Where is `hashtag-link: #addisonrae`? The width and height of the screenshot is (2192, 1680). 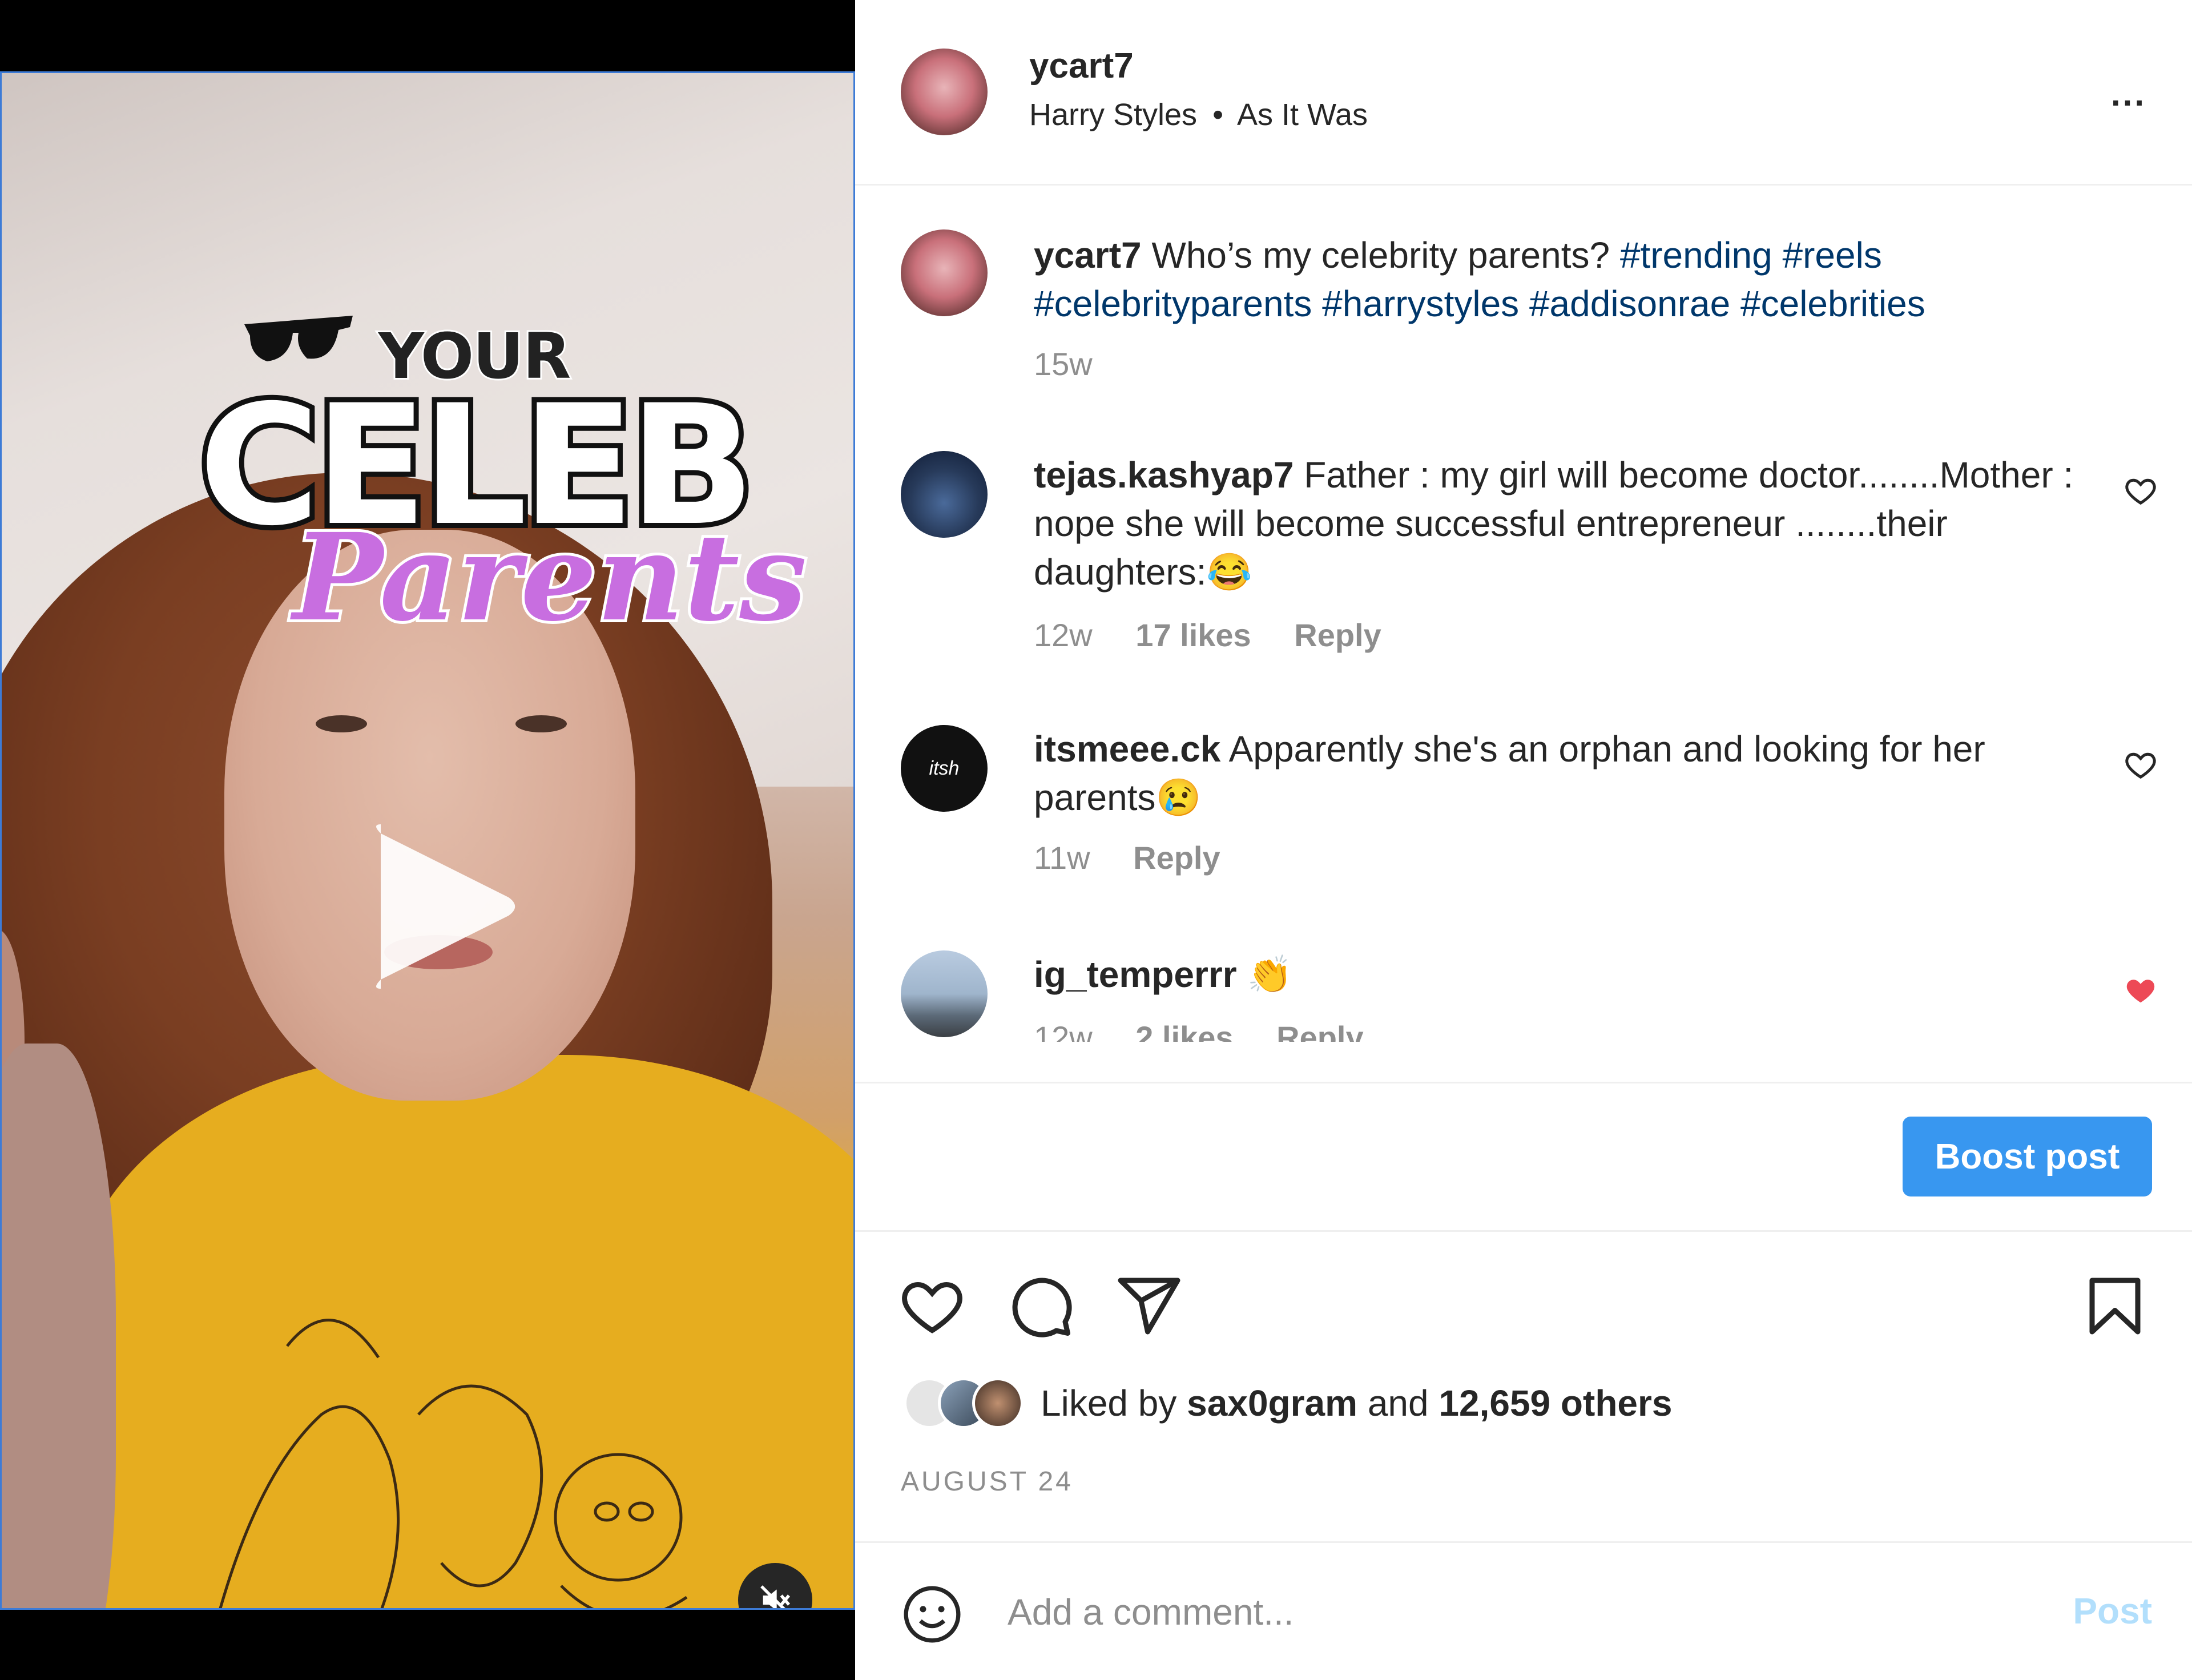 hashtag-link: #addisonrae is located at coordinates (1629, 303).